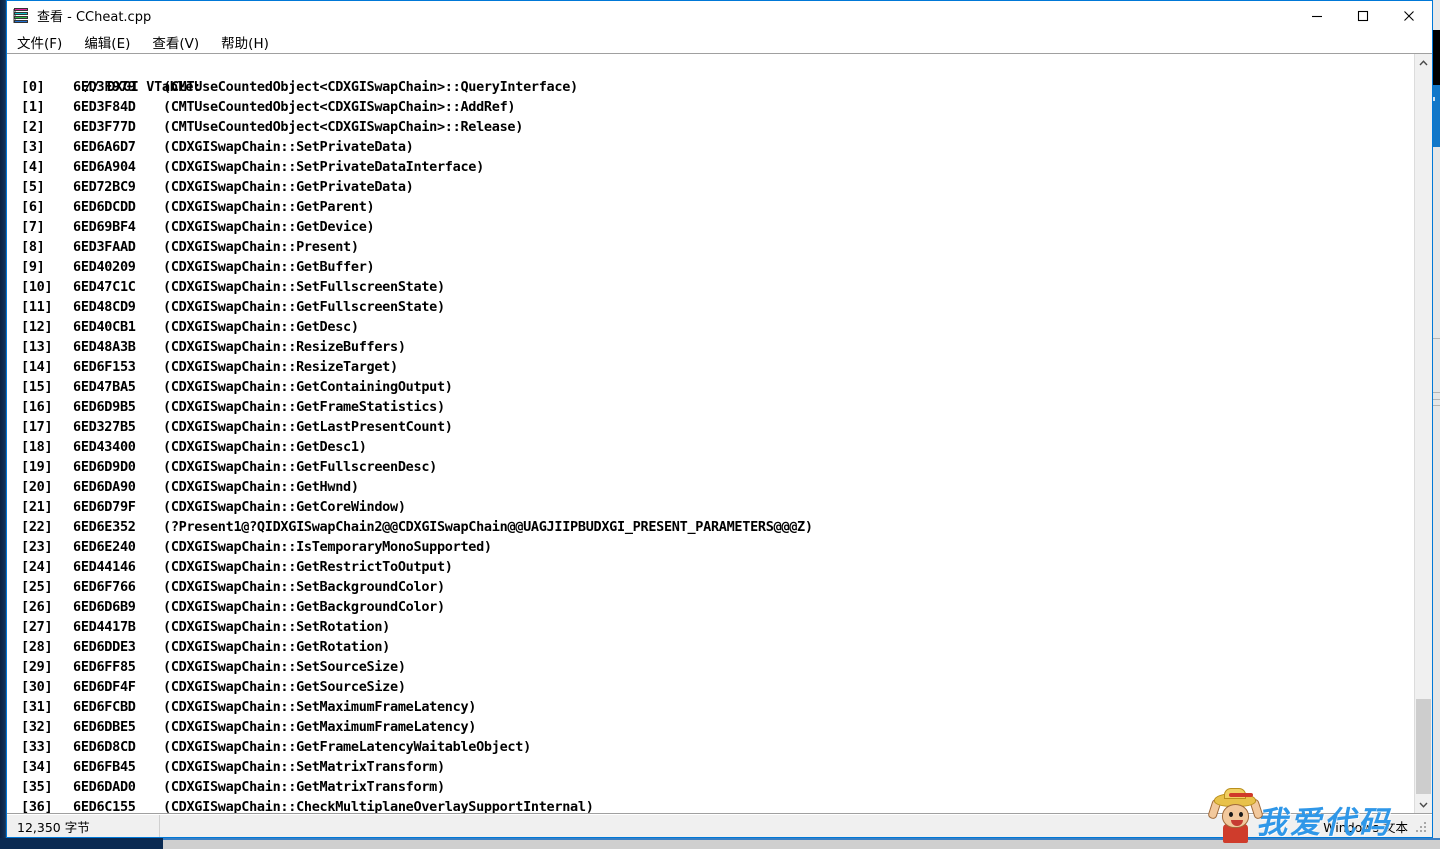 This screenshot has width=1440, height=849. Describe the element at coordinates (104, 207) in the screenshot. I see `code-row-address: 6ED6DCDD` at that location.